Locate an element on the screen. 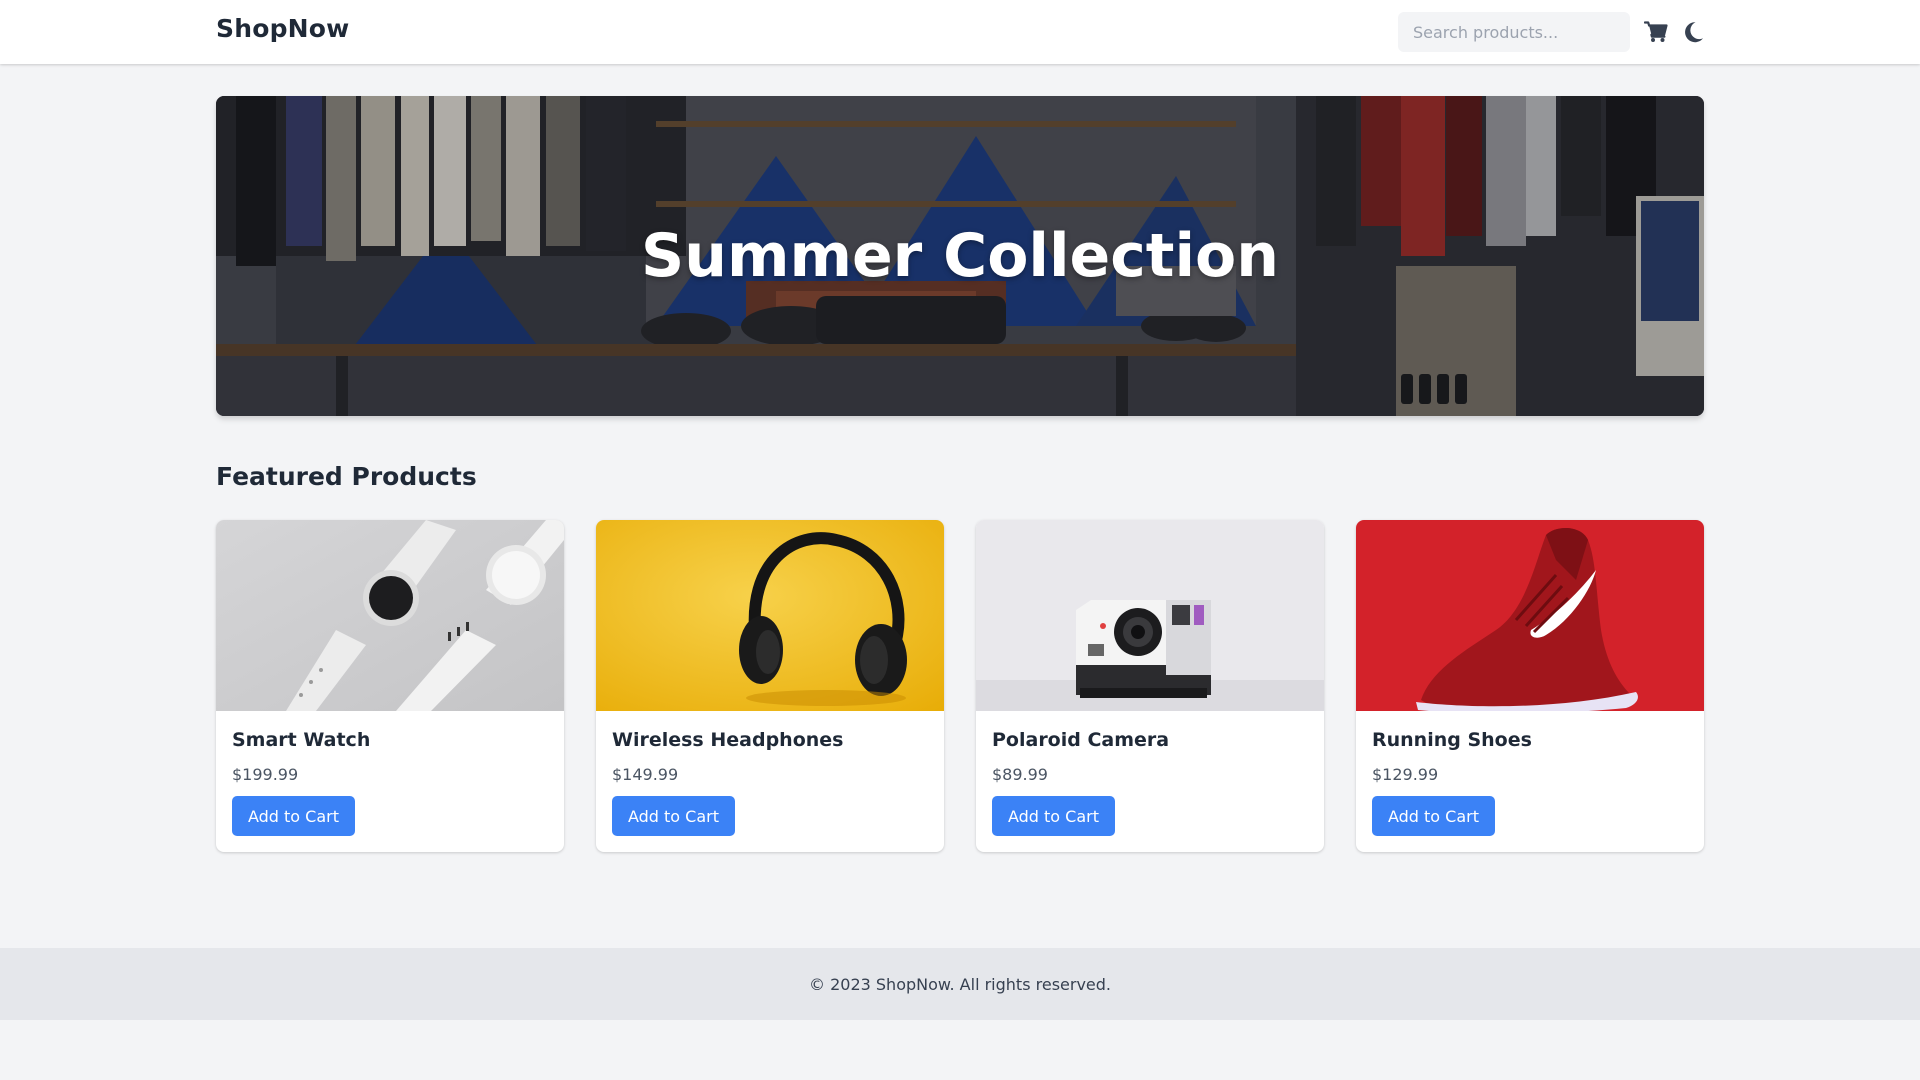  product-price: $199.99 is located at coordinates (265, 774).